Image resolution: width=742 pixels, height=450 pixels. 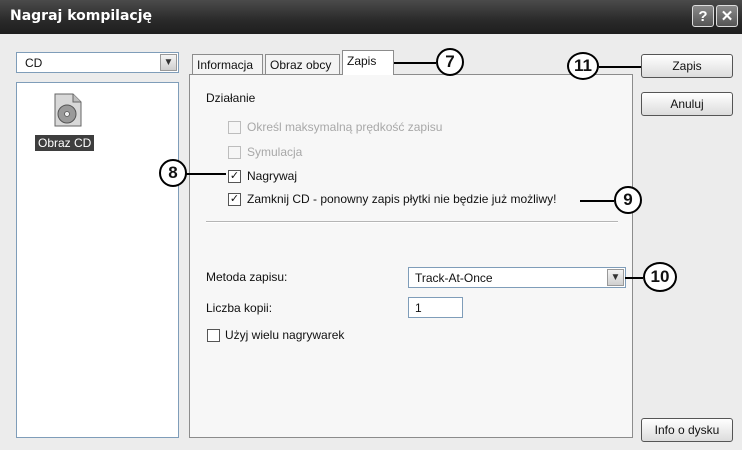 I want to click on separator, so click(x=412, y=222).